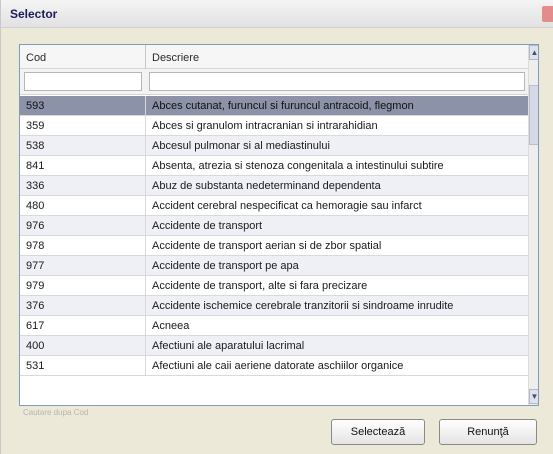  I want to click on table-row: 977 Accidente de transport pe apa, so click(274, 266).